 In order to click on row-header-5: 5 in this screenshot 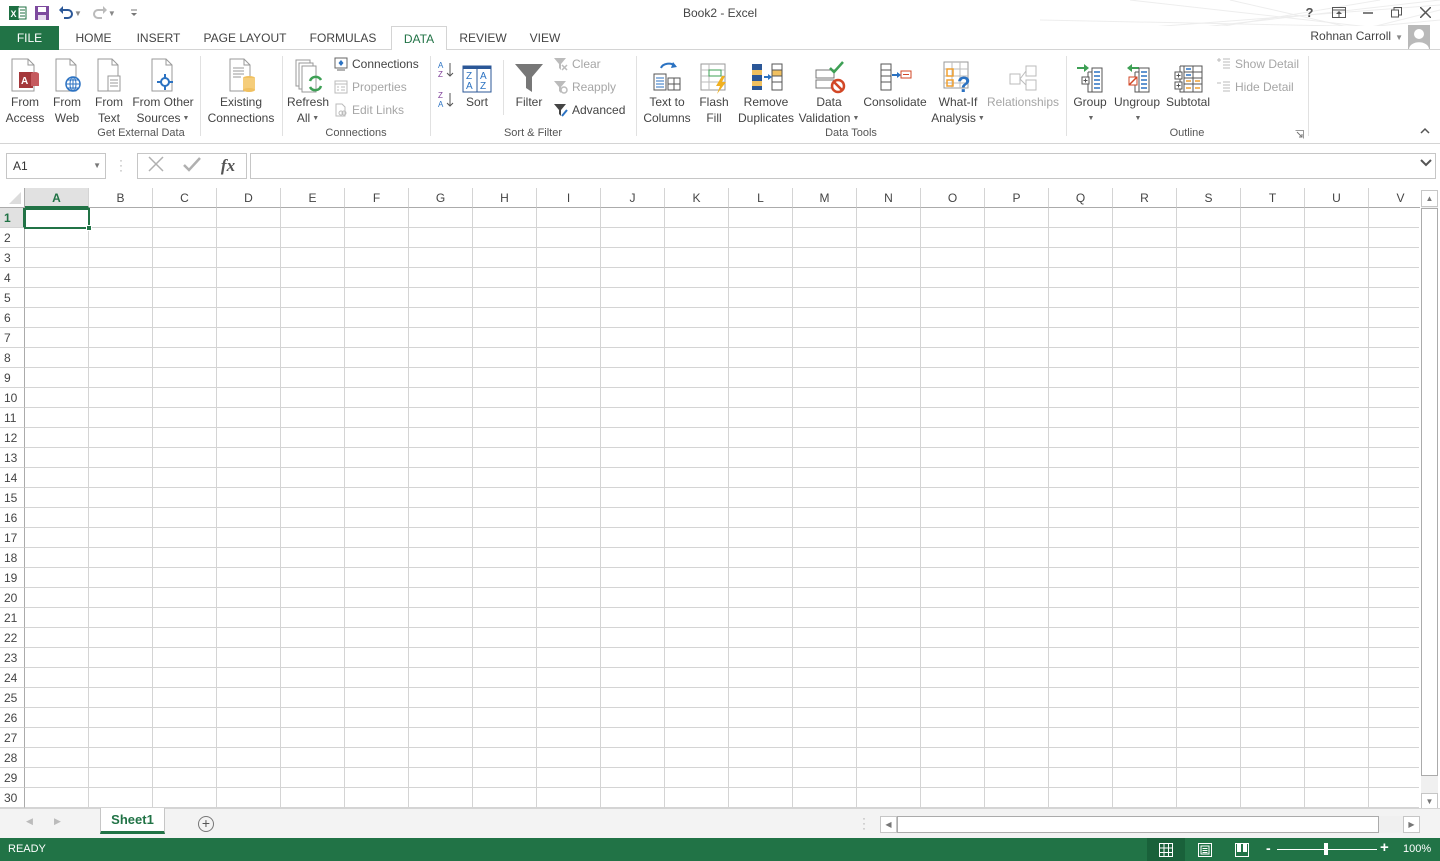, I will do `click(12, 298)`.